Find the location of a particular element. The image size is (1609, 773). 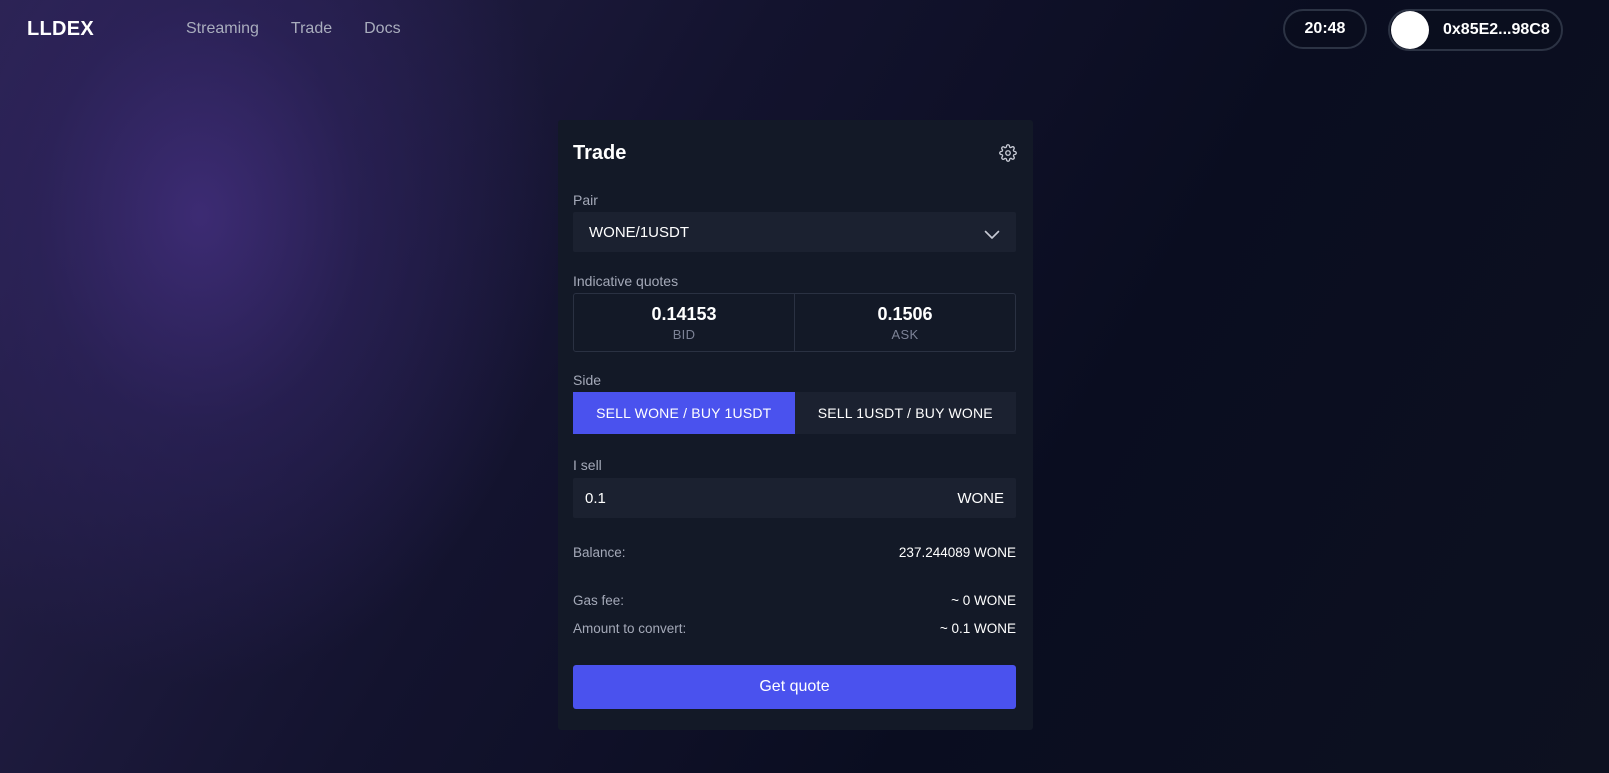

gas-fee-value: ~ 0 WONE is located at coordinates (983, 600).